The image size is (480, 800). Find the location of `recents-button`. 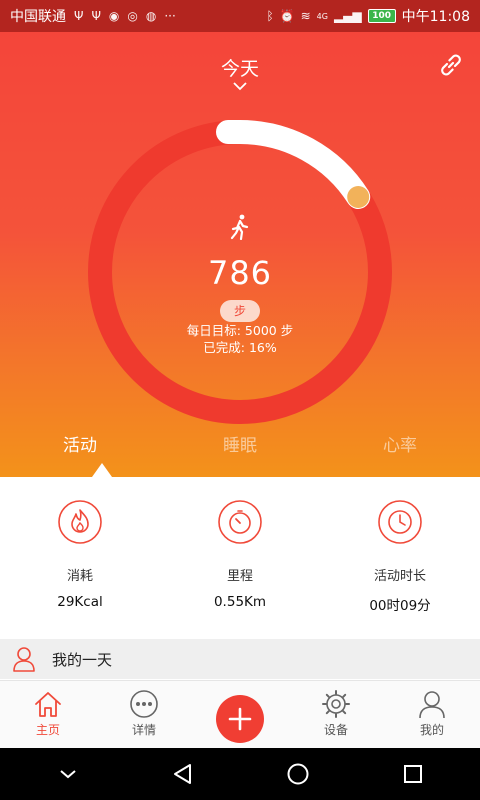

recents-button is located at coordinates (413, 774).